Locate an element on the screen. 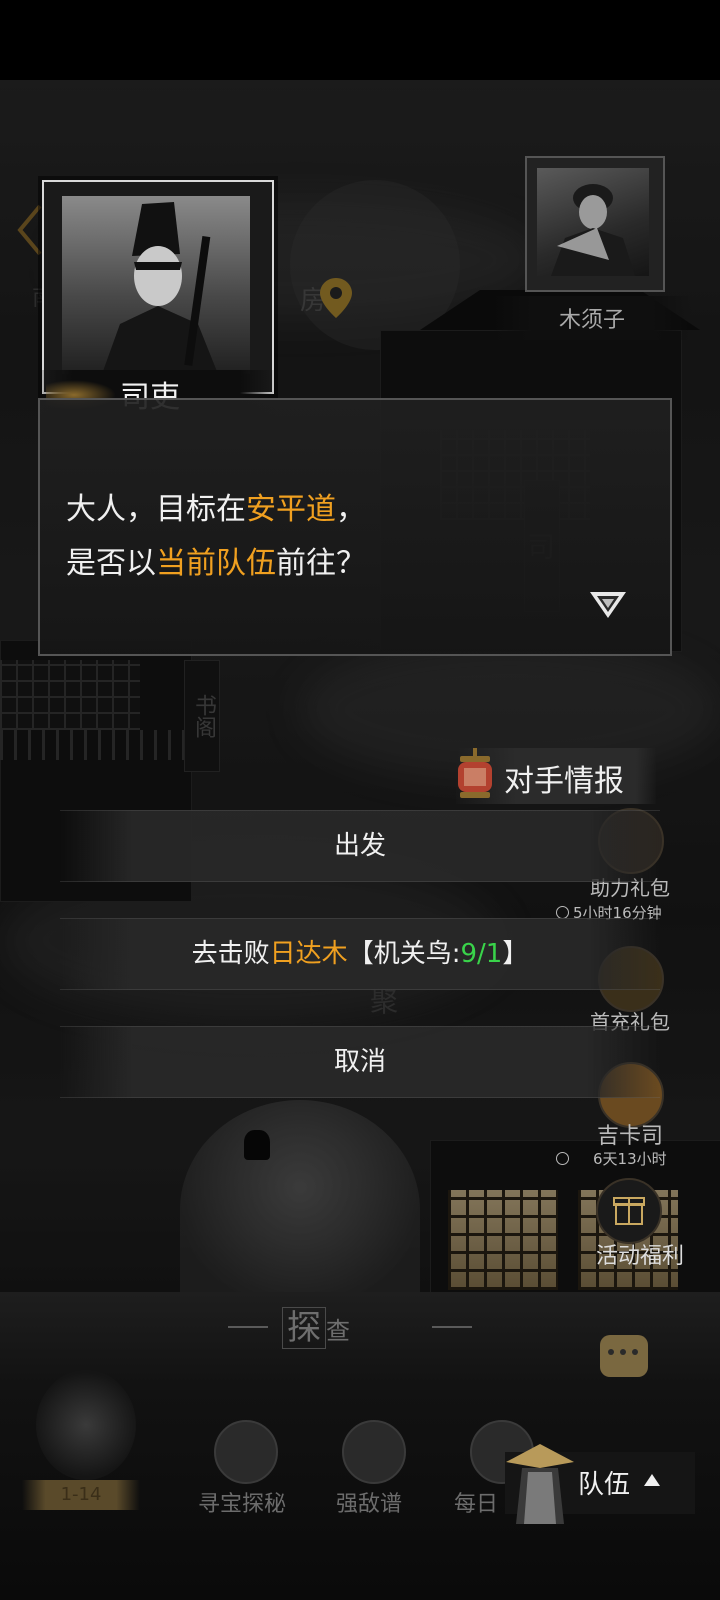 This screenshot has width=720, height=1600. defeat-prefix: 去击败 is located at coordinates (230, 954).